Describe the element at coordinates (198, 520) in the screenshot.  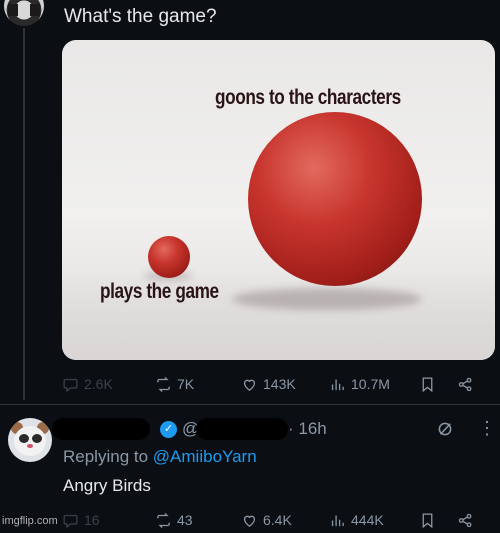
I see `repost-button: 43` at that location.